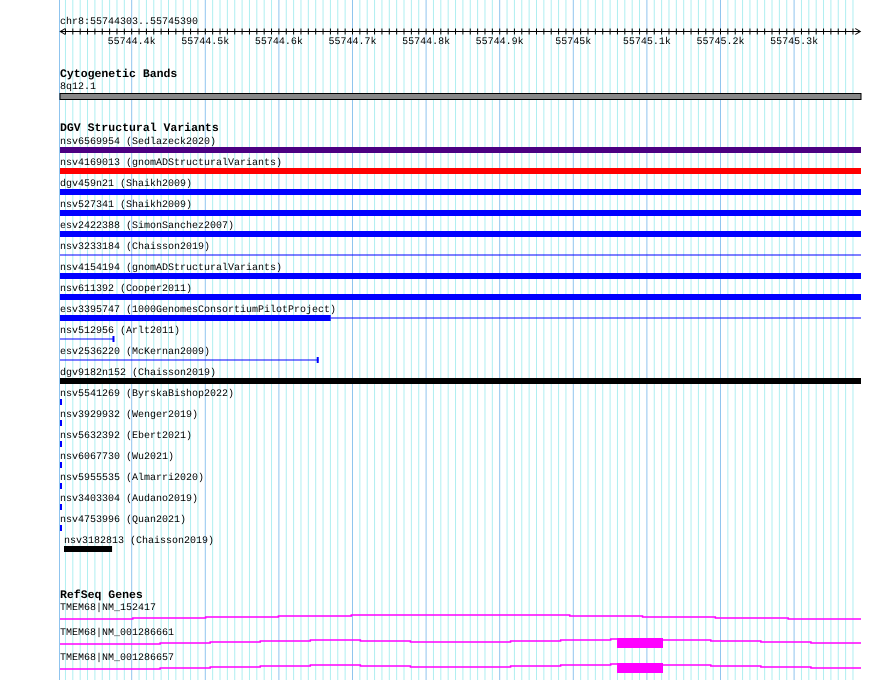  I want to click on track-title: Cytogenetic Bands, so click(119, 74).